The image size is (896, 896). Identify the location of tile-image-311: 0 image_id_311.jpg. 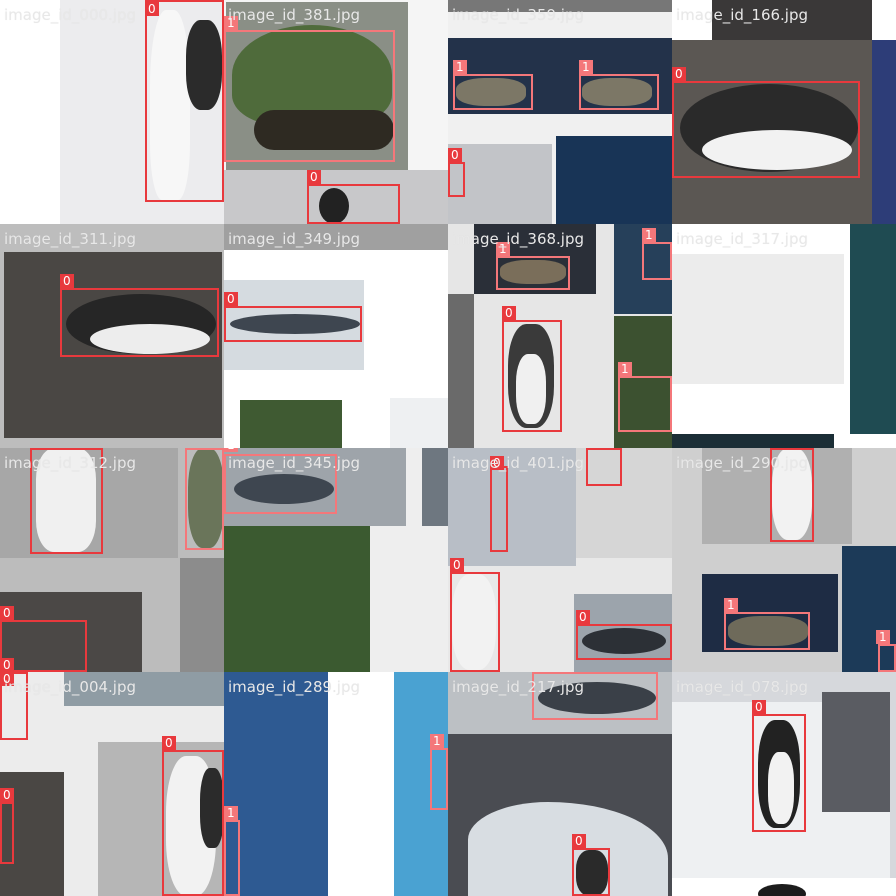
(112, 336).